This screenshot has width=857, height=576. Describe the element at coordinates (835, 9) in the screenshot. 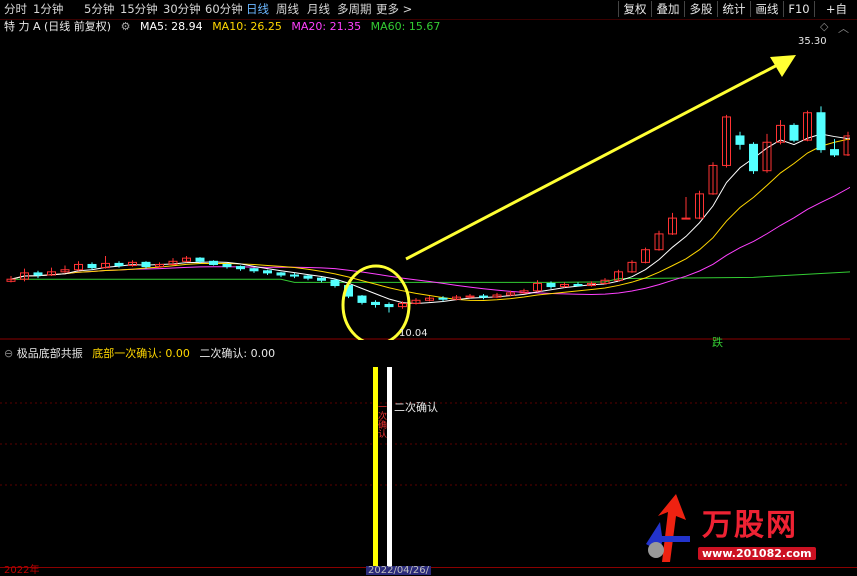

I see `add-self-button: +自` at that location.